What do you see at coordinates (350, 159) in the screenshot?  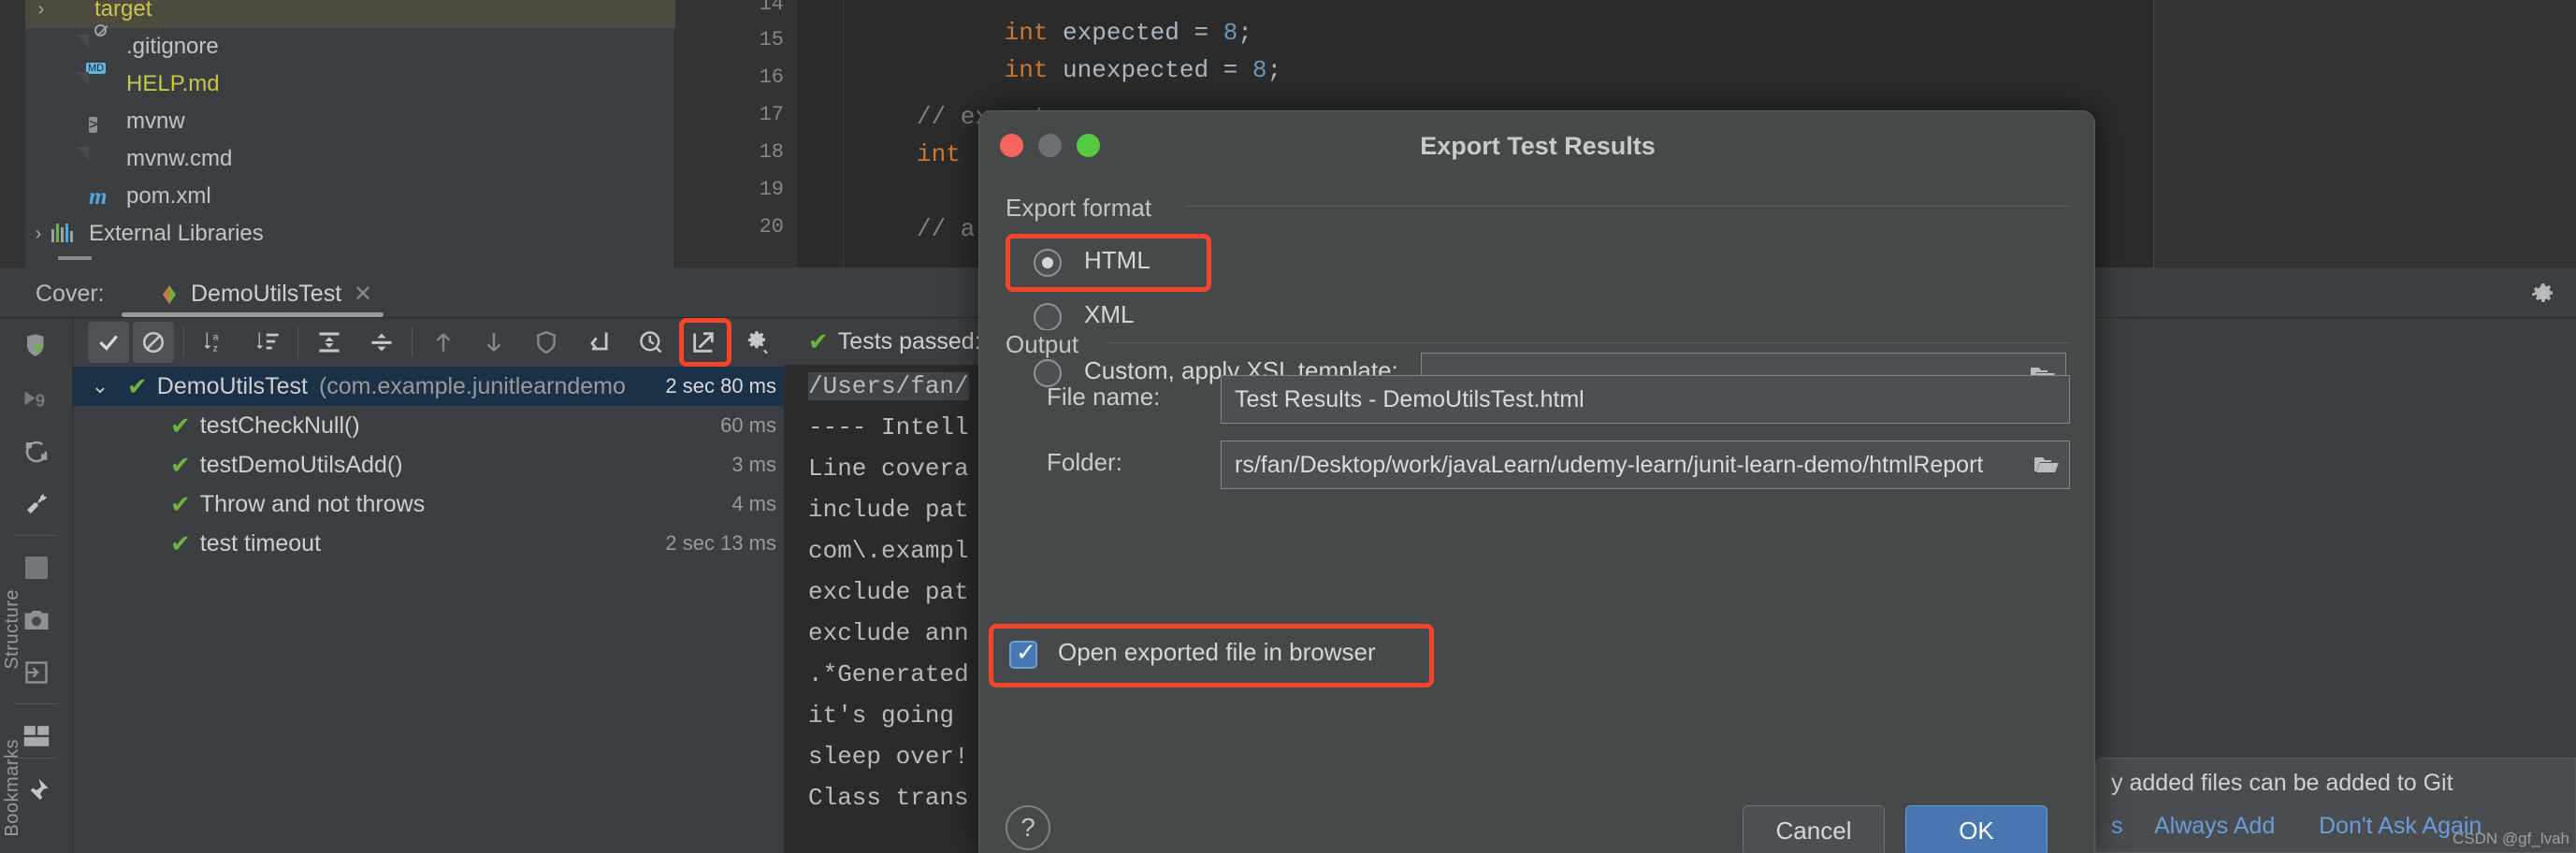 I see `tree-item-mvnw-cmd: mvnw.cmd` at bounding box center [350, 159].